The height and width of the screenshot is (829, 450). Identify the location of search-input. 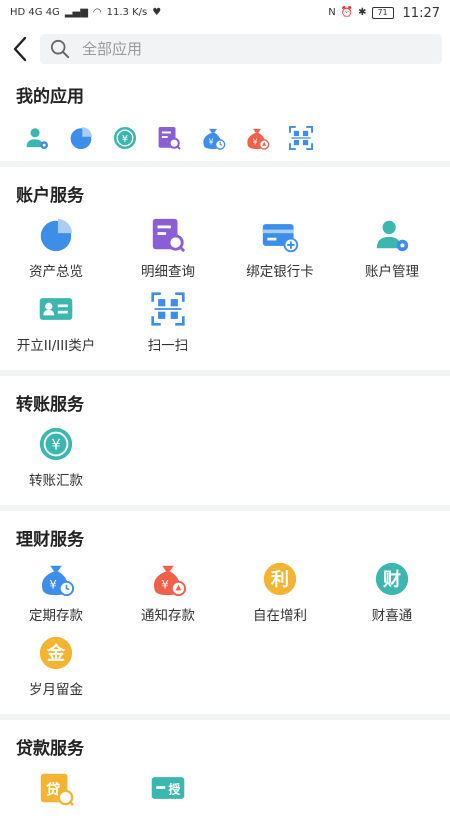
(256, 49).